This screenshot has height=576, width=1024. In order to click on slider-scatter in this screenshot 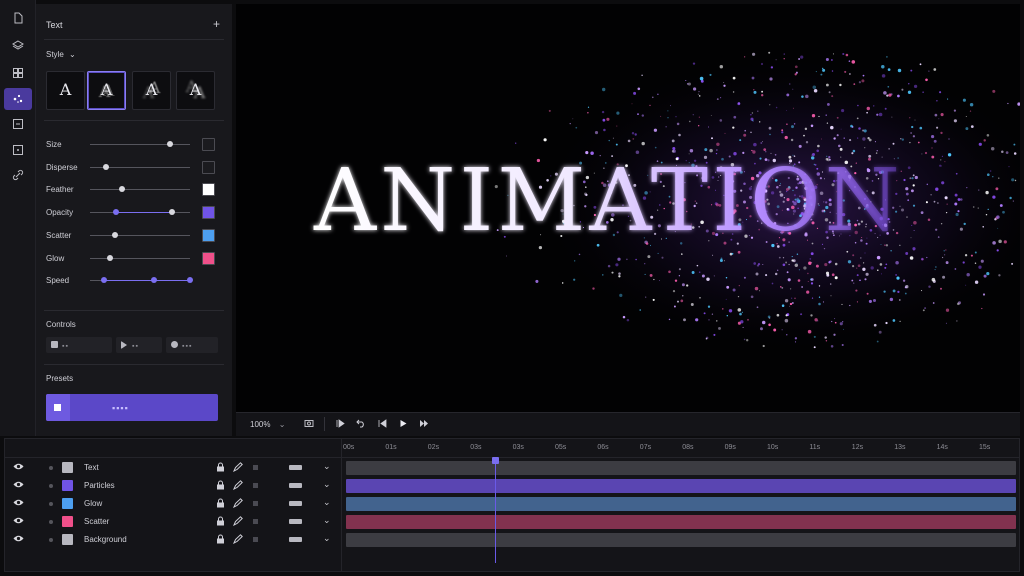, I will do `click(140, 234)`.